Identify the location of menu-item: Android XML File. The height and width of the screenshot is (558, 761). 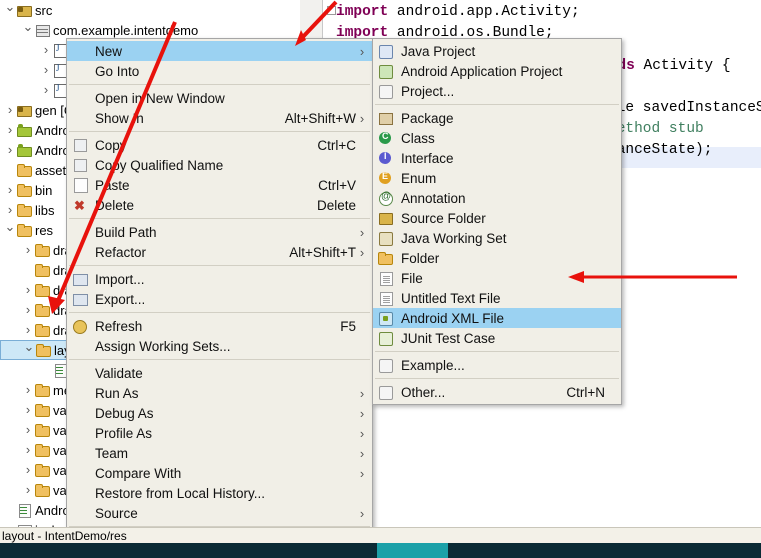
(497, 318).